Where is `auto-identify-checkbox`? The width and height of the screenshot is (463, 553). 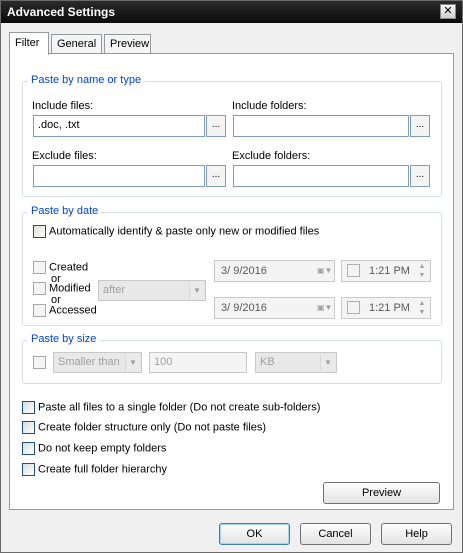
auto-identify-checkbox is located at coordinates (39, 231).